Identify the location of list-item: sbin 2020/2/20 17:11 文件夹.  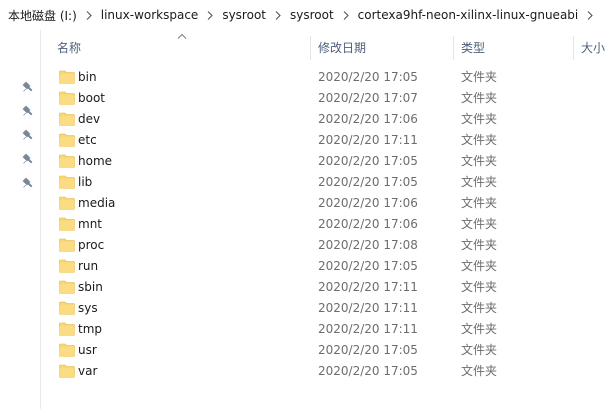
(322, 287).